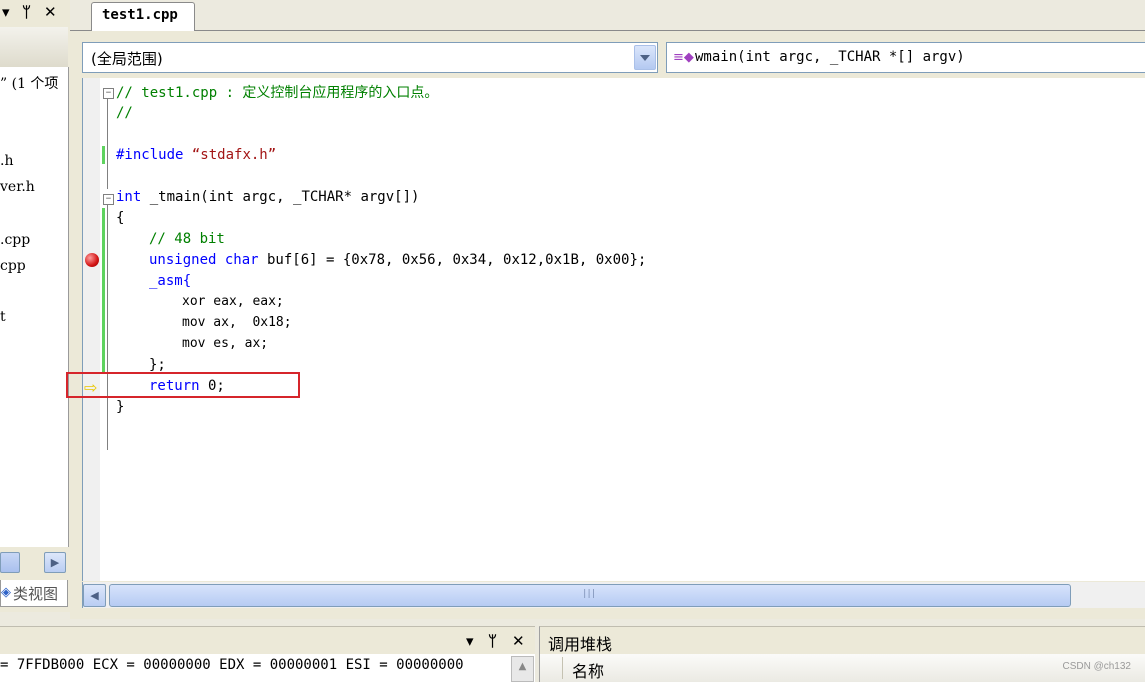 The height and width of the screenshot is (682, 1145). I want to click on function-dropdown: ≡◆ wmain(int argc, _TCHAR *[] argv), so click(905, 57).